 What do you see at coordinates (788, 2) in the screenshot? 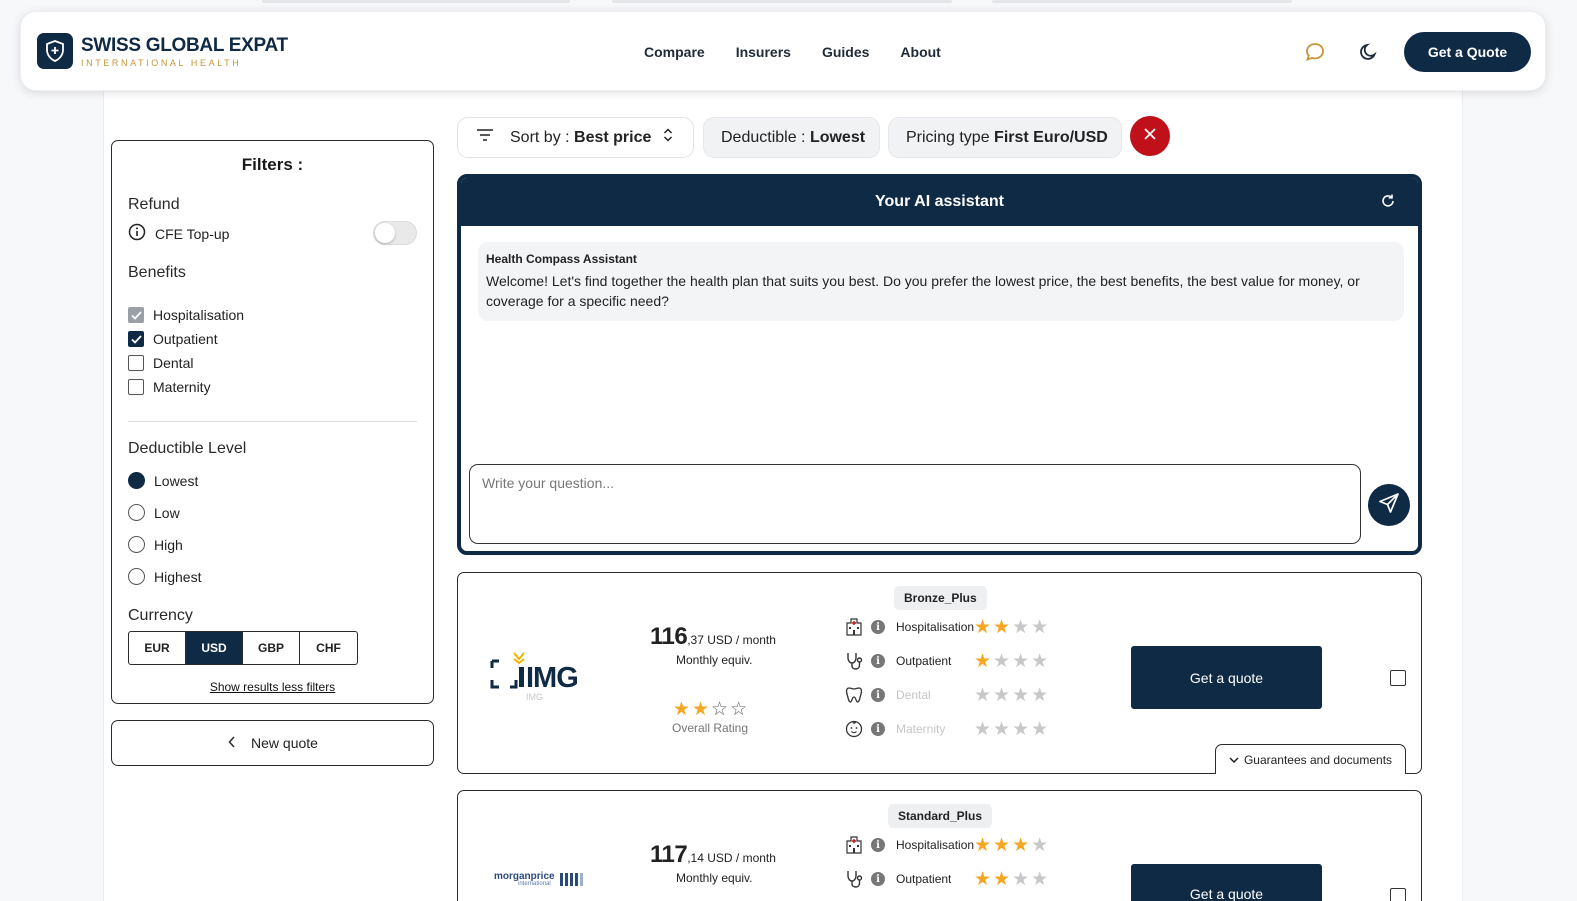
I see `top-fade` at bounding box center [788, 2].